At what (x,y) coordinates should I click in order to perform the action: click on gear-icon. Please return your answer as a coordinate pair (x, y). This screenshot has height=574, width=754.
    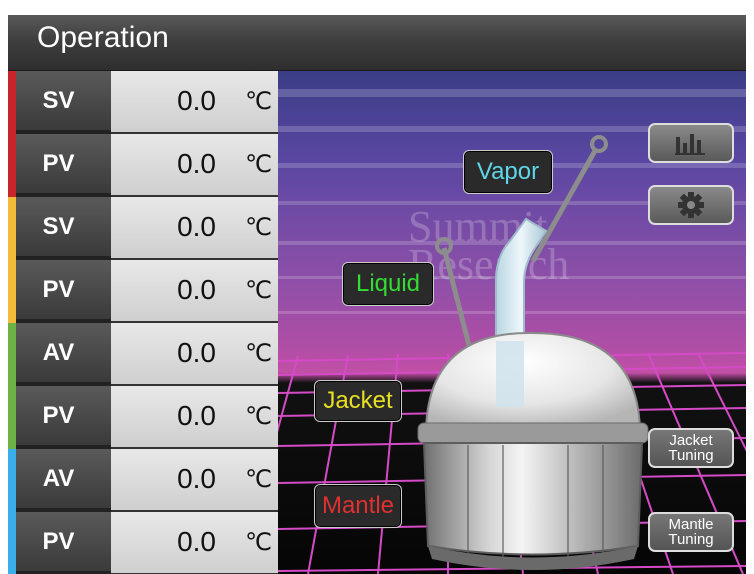
    Looking at the image, I should click on (691, 205).